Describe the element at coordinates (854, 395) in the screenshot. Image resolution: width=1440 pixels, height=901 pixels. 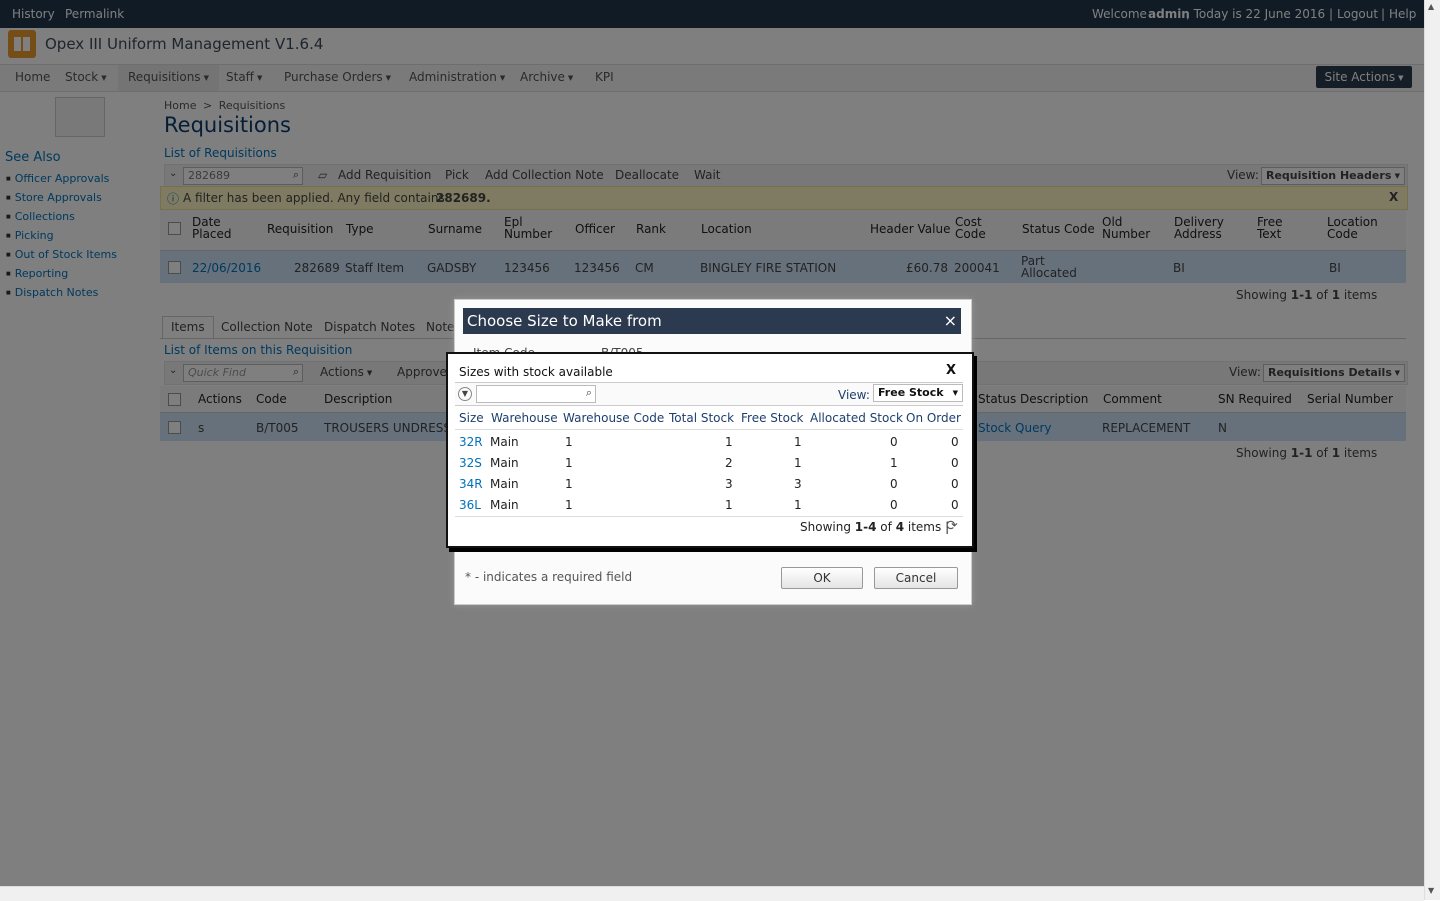
I see `view-label: View:` at that location.